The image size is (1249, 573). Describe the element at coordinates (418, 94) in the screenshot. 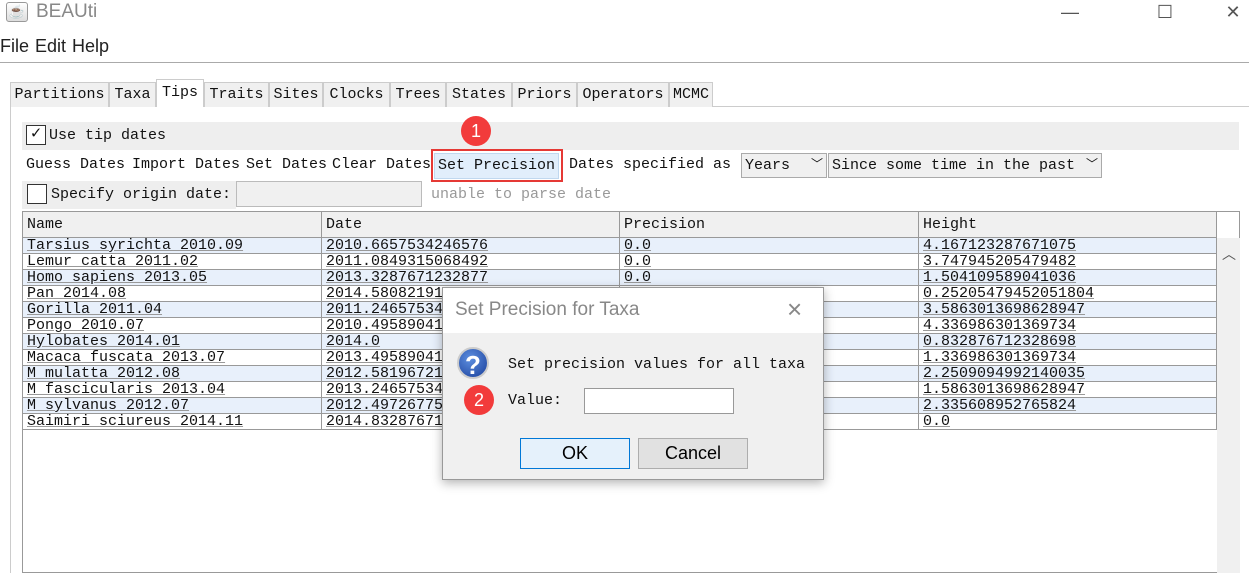

I see `tab-trees: Trees` at that location.